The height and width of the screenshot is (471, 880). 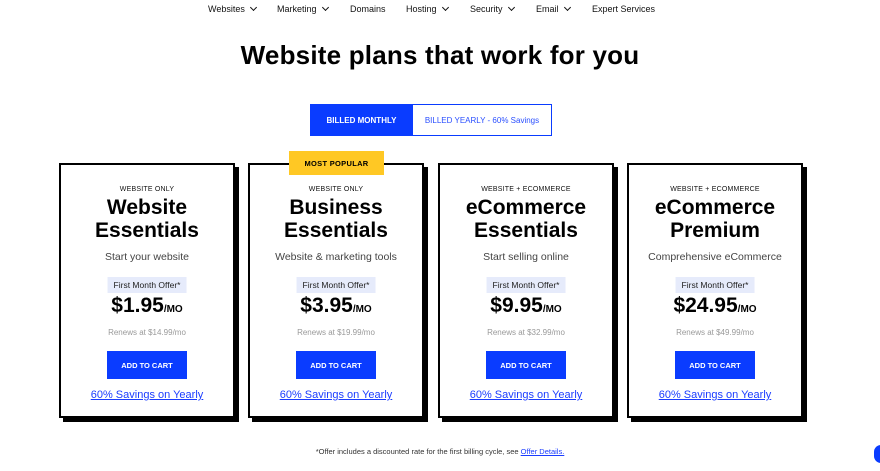 What do you see at coordinates (526, 257) in the screenshot?
I see `plan-tagline: Start selling online` at bounding box center [526, 257].